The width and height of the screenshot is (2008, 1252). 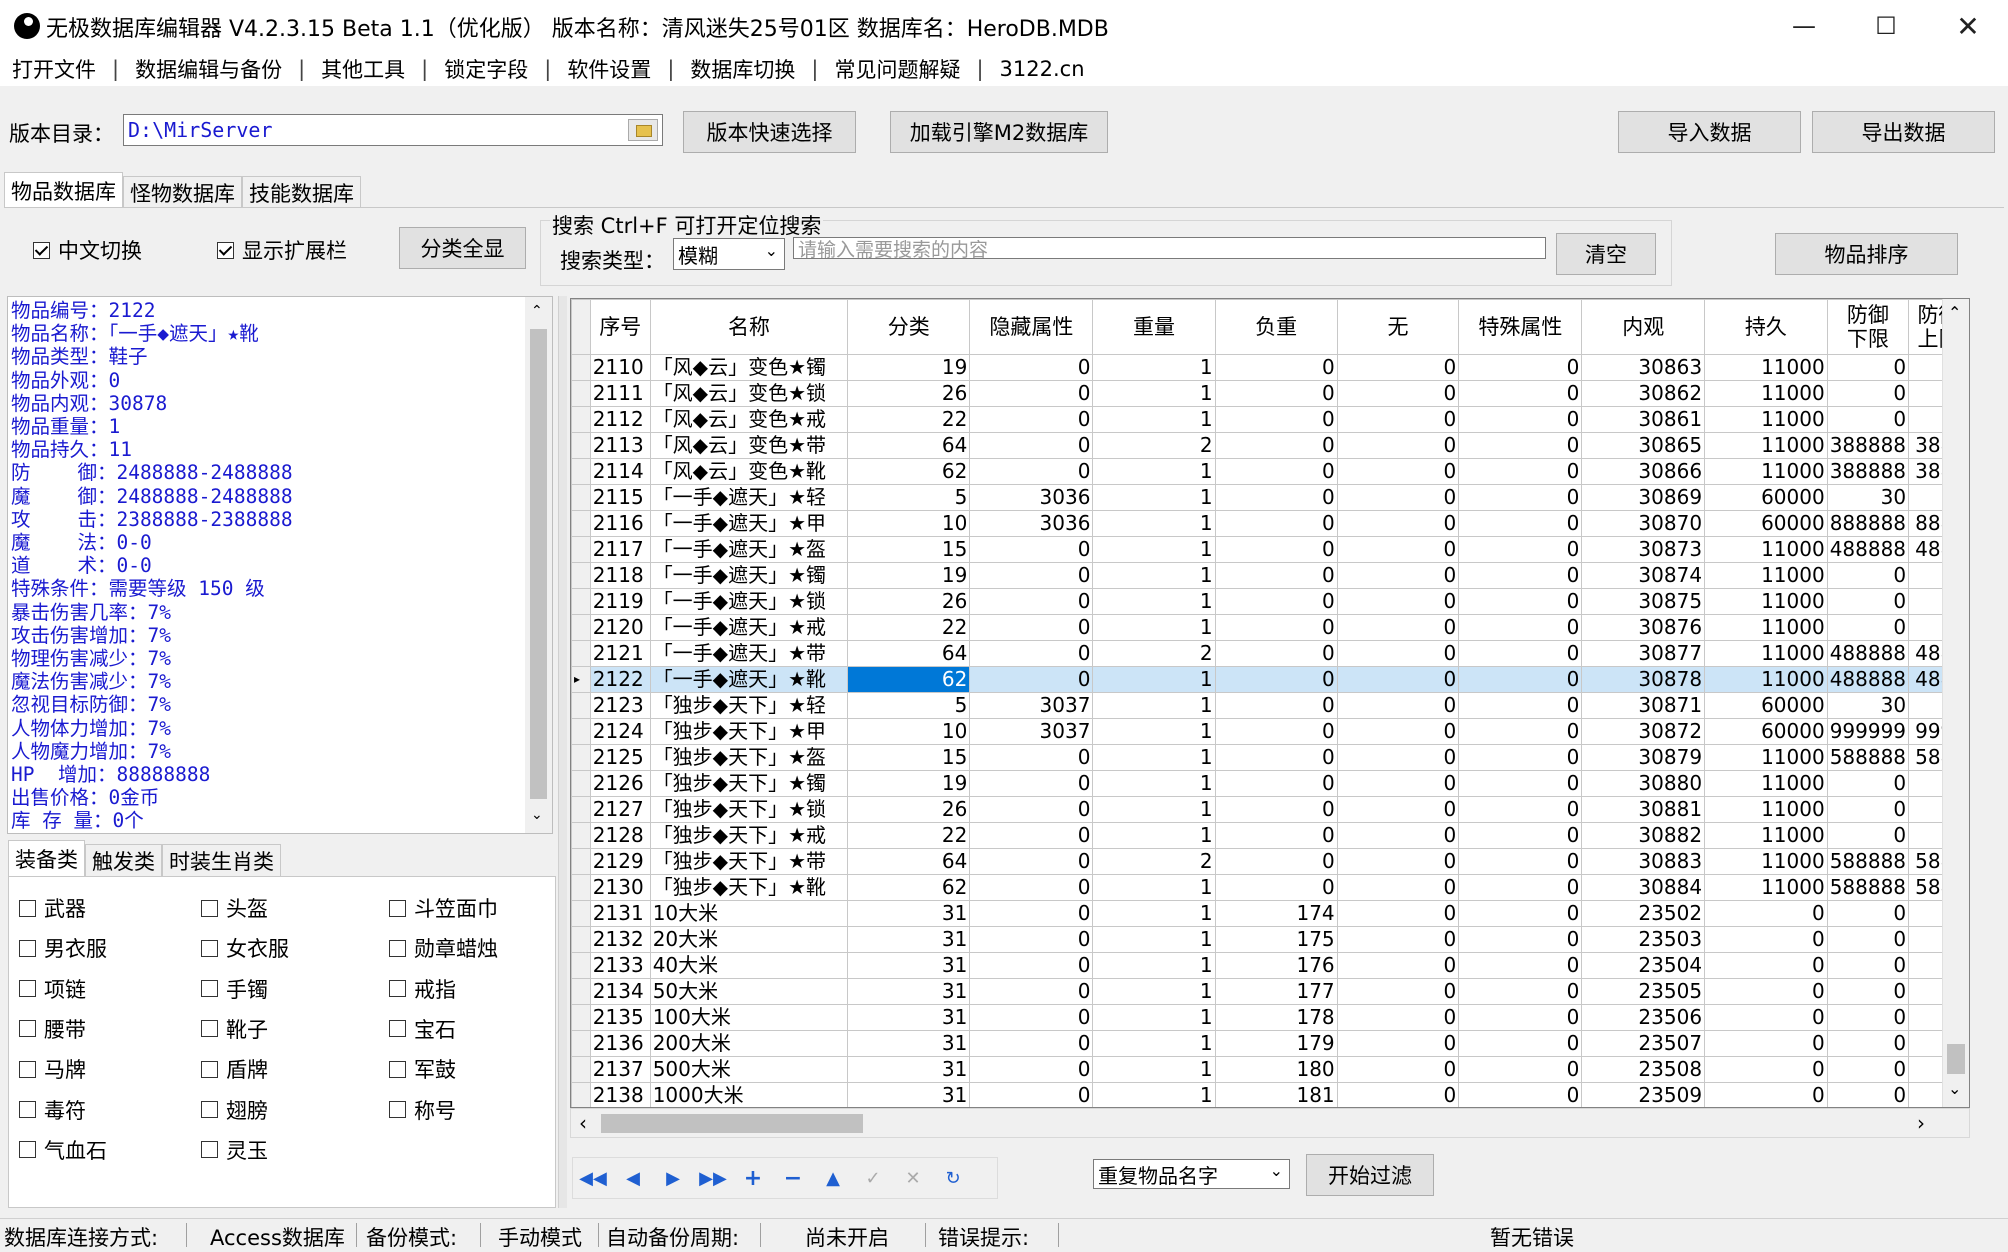 What do you see at coordinates (301, 192) in the screenshot?
I see `tab-skill-db: 技能数据库` at bounding box center [301, 192].